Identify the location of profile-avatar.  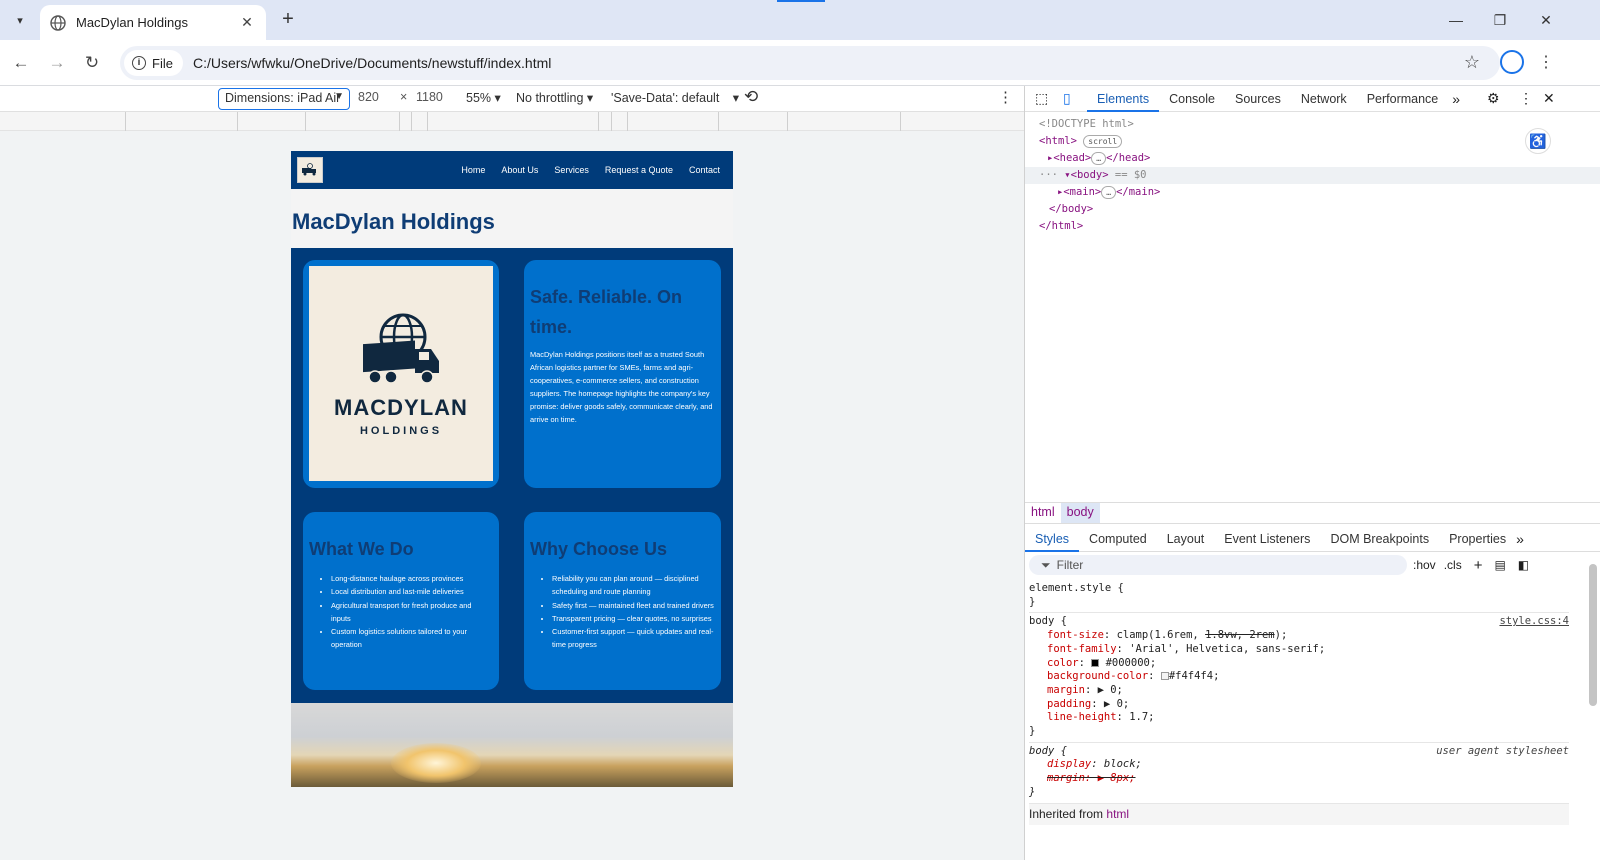
(1512, 62).